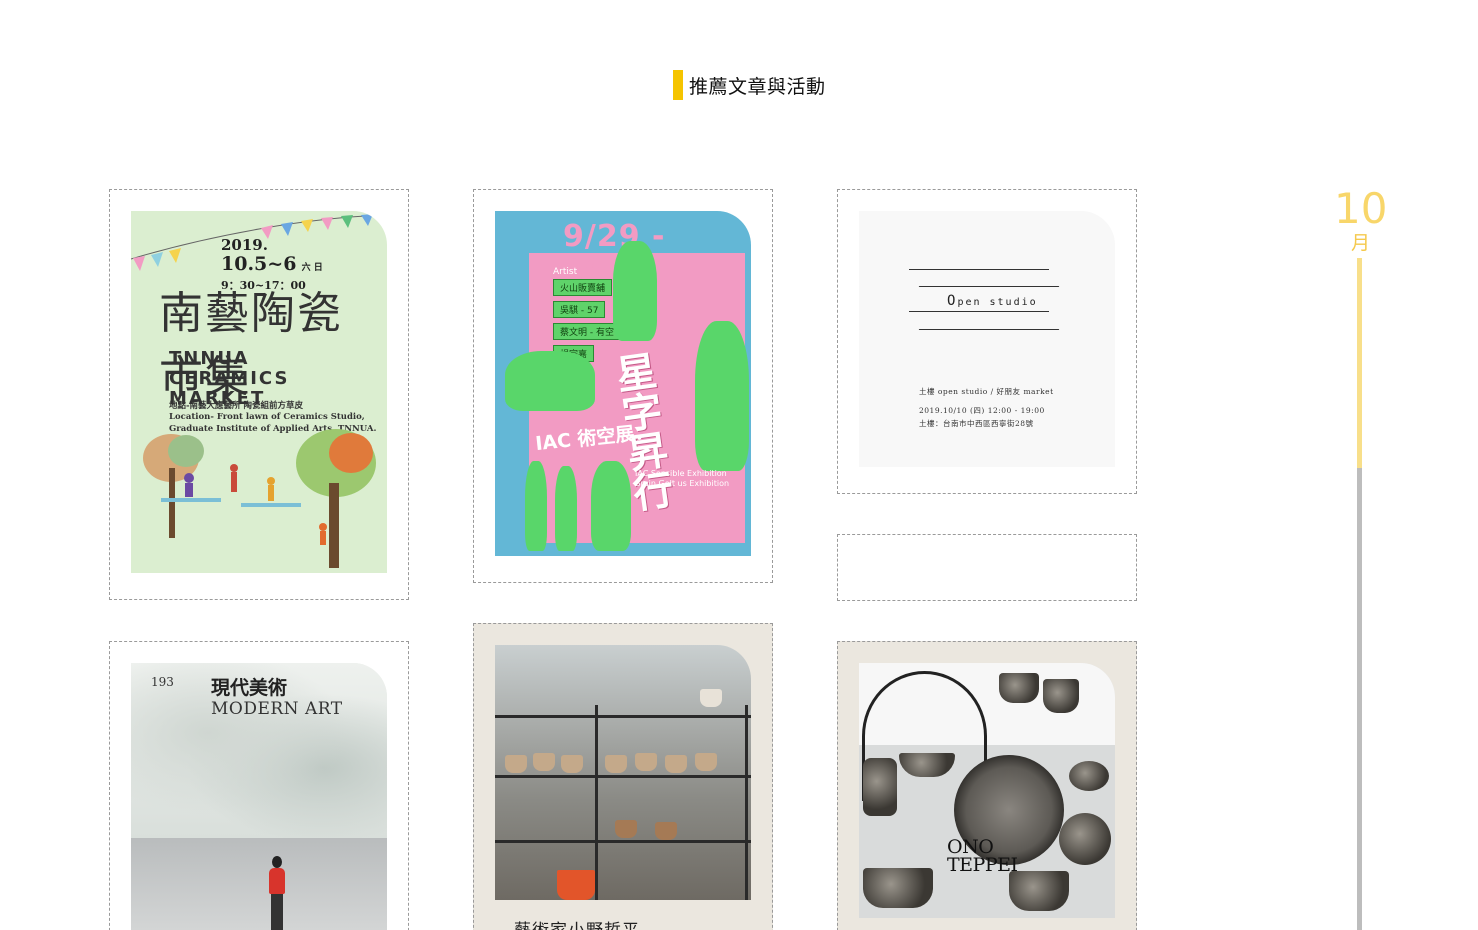 The image size is (1478, 930). I want to click on heading-accent-bar, so click(678, 85).